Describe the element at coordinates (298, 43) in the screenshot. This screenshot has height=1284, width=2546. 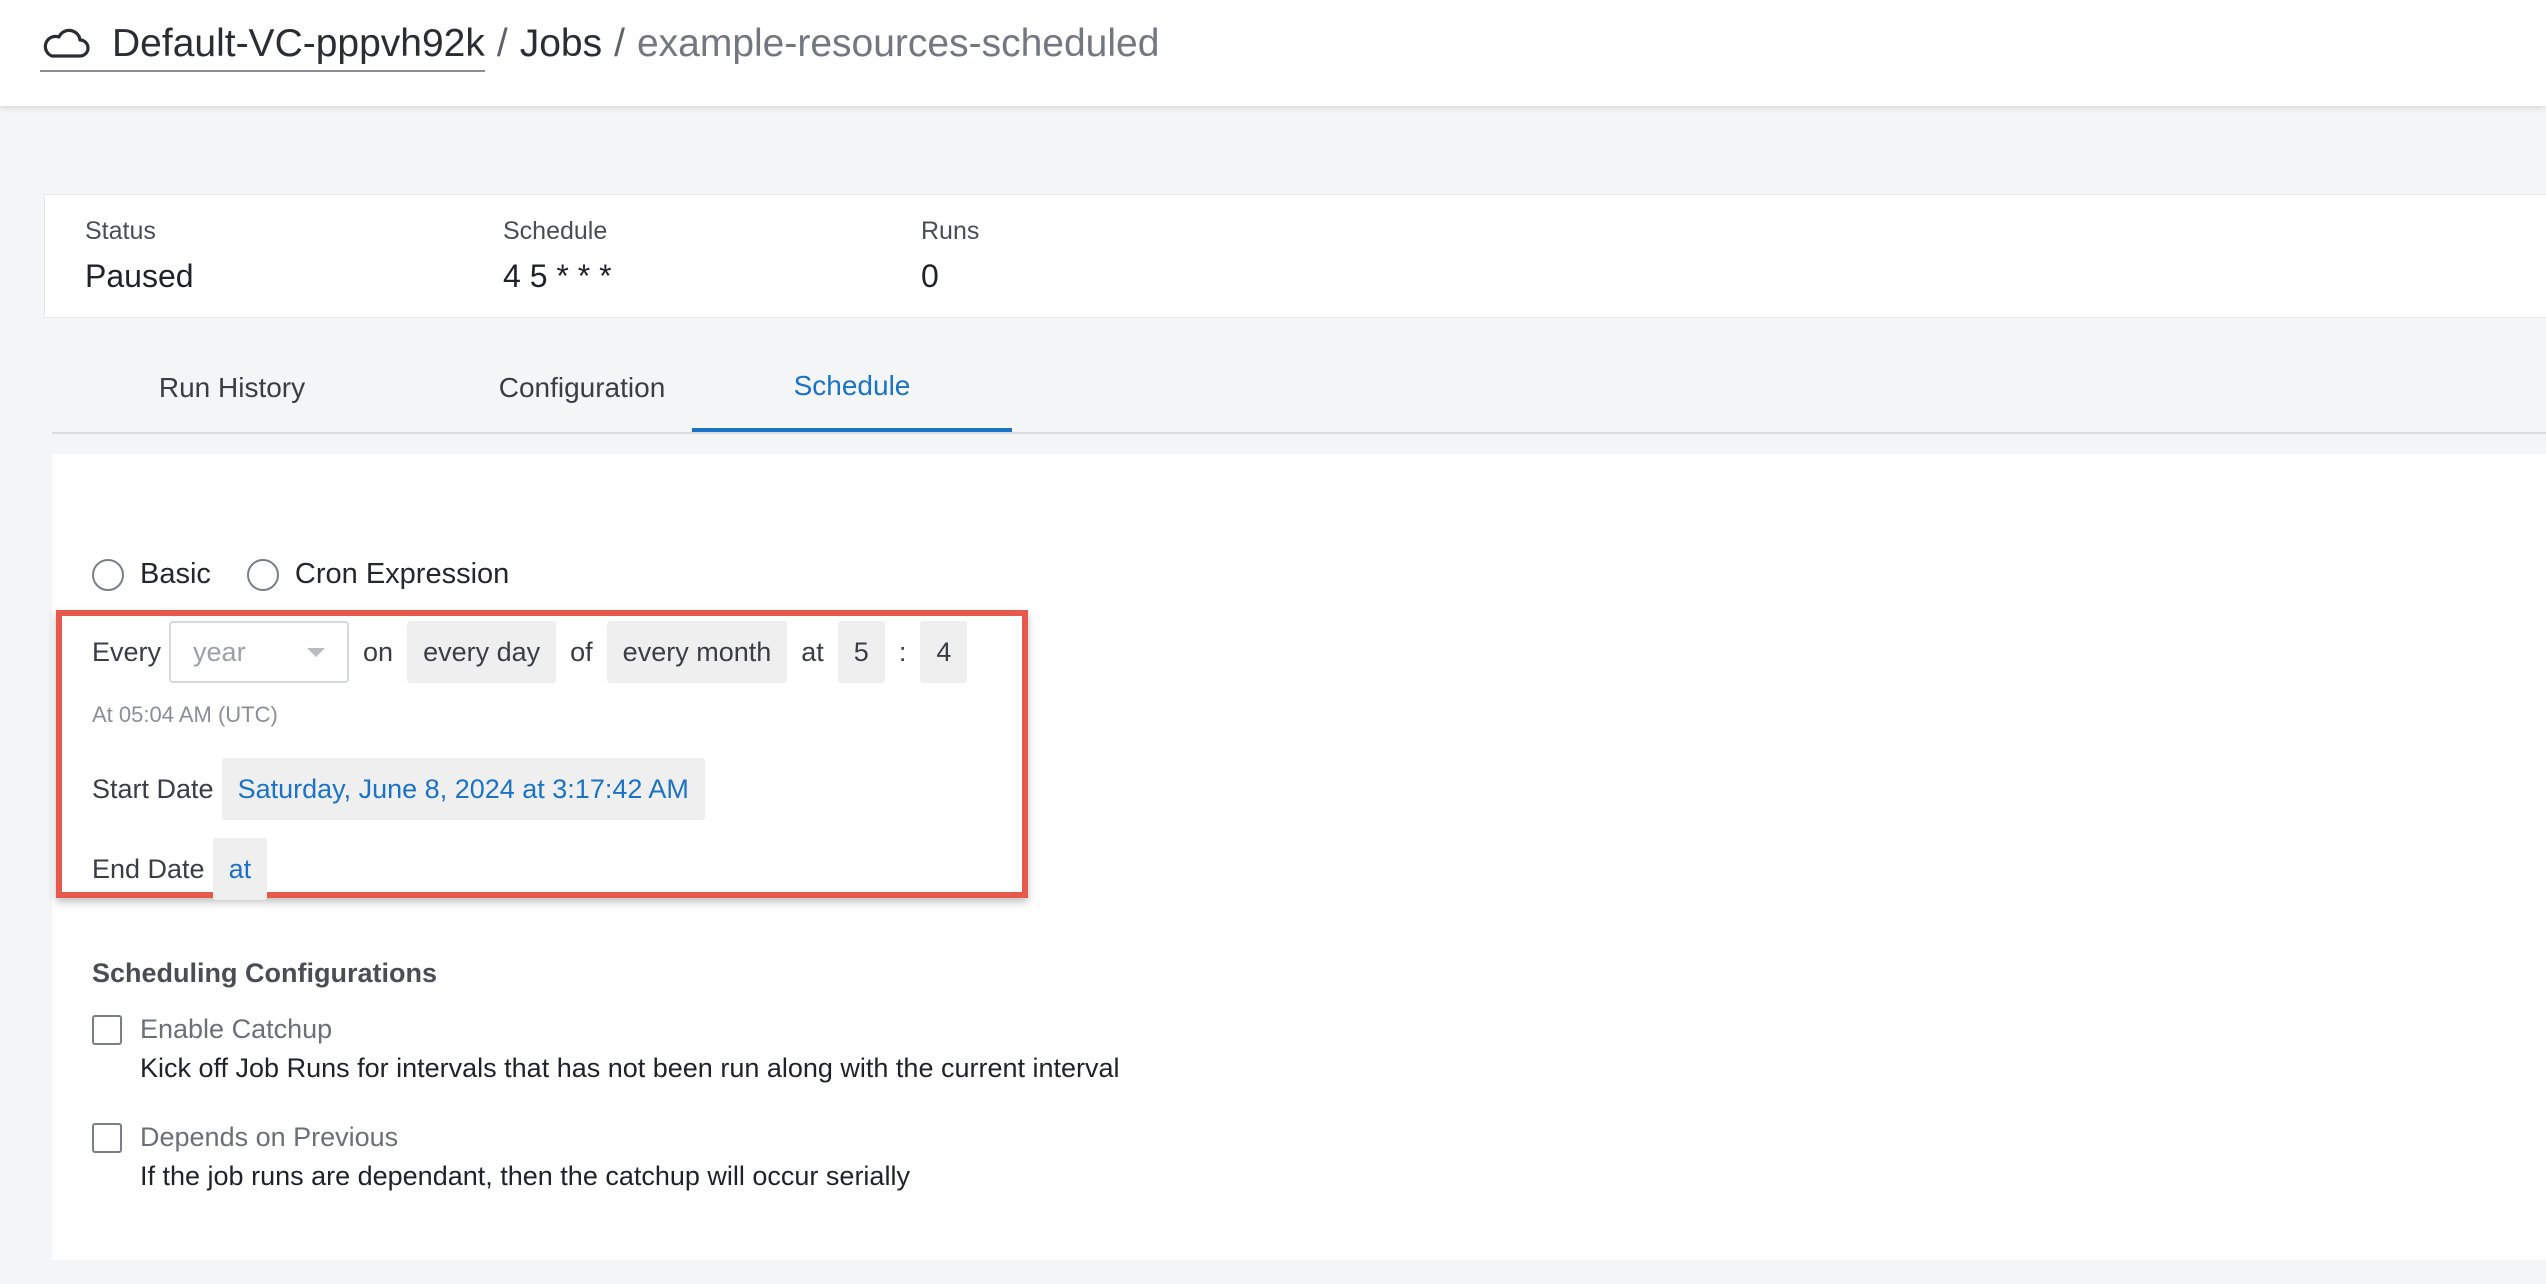
I see `breadcrumb-vc-label: Default-VC-pppvh92k` at that location.